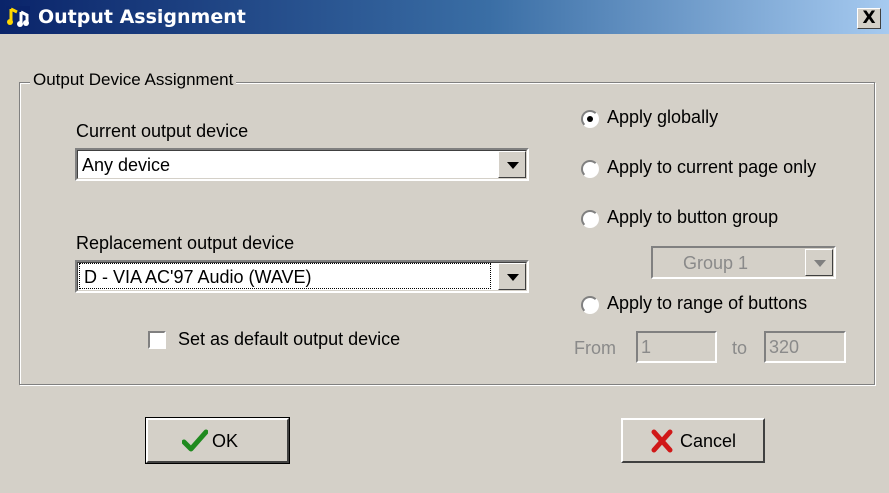 The image size is (889, 493). I want to click on red-x-icon, so click(662, 441).